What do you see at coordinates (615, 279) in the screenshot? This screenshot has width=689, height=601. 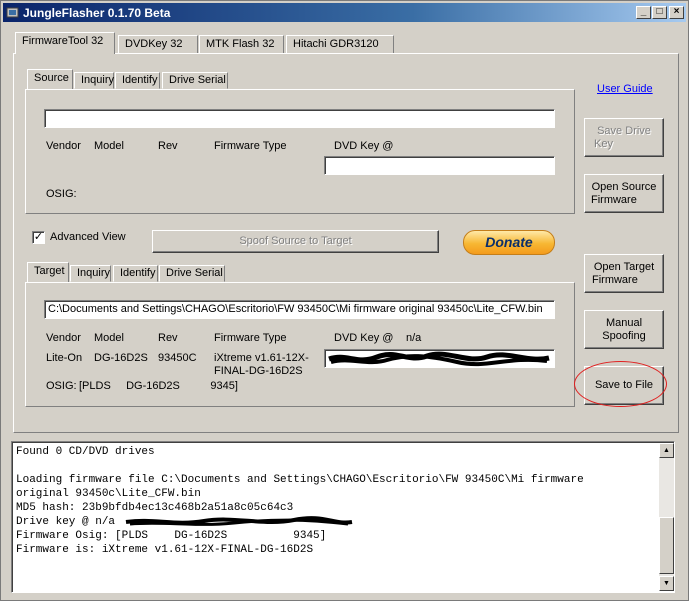 I see `open-target-firmware-line2: Firmware` at bounding box center [615, 279].